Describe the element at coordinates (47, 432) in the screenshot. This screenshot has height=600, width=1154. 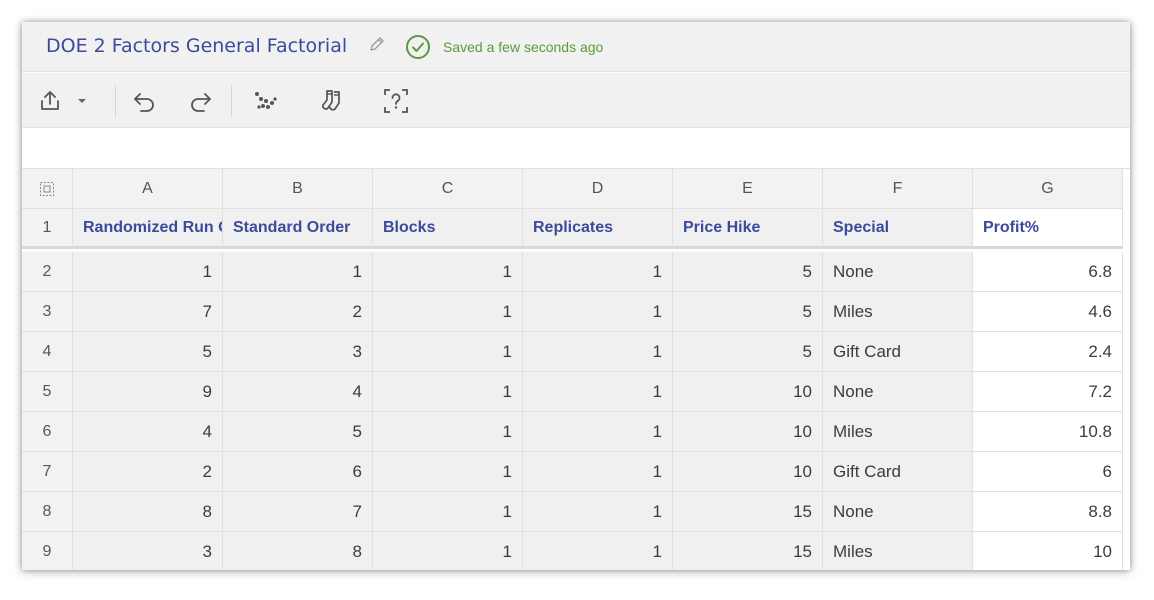
I see `row-number: 6` at that location.